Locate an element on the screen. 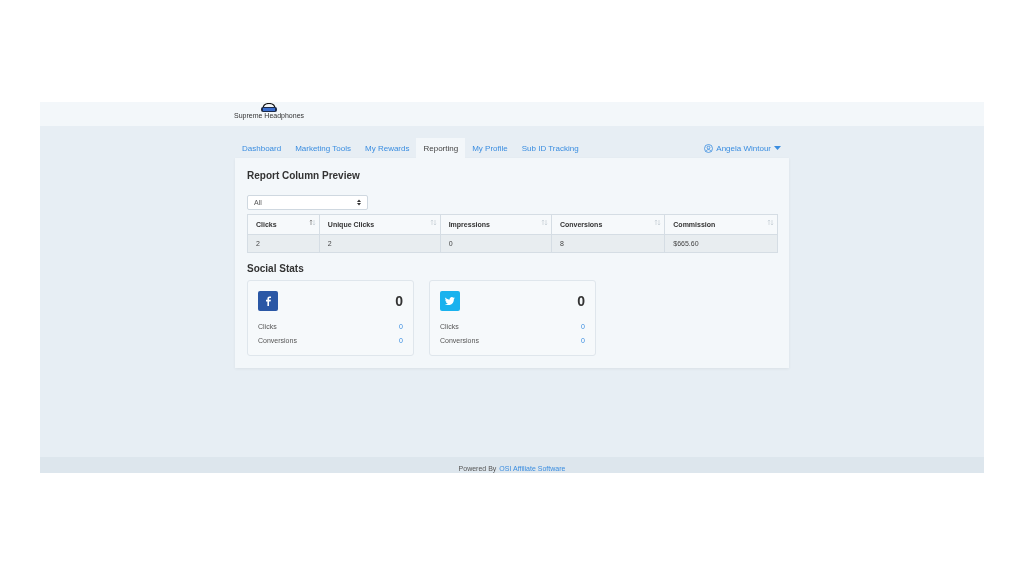 This screenshot has width=1024, height=576. facebook-icon is located at coordinates (268, 301).